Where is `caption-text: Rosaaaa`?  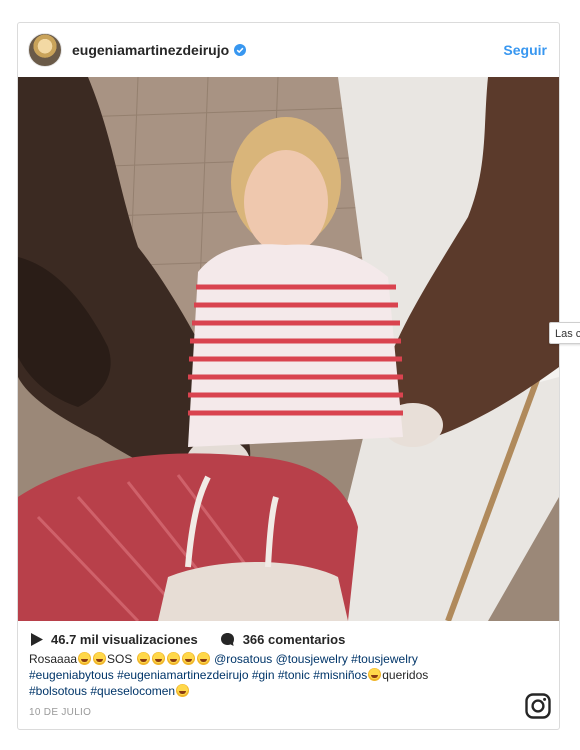 caption-text: Rosaaaa is located at coordinates (53, 659).